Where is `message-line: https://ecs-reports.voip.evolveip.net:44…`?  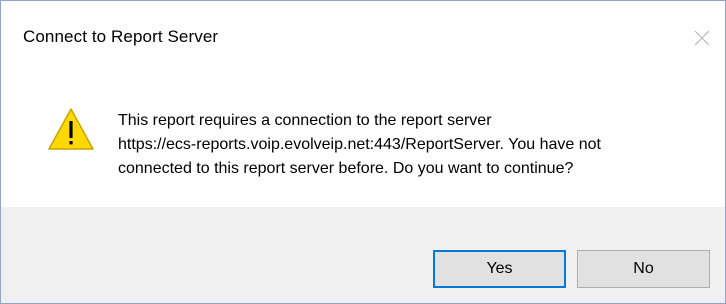 message-line: https://ecs-reports.voip.evolveip.net:44… is located at coordinates (359, 144).